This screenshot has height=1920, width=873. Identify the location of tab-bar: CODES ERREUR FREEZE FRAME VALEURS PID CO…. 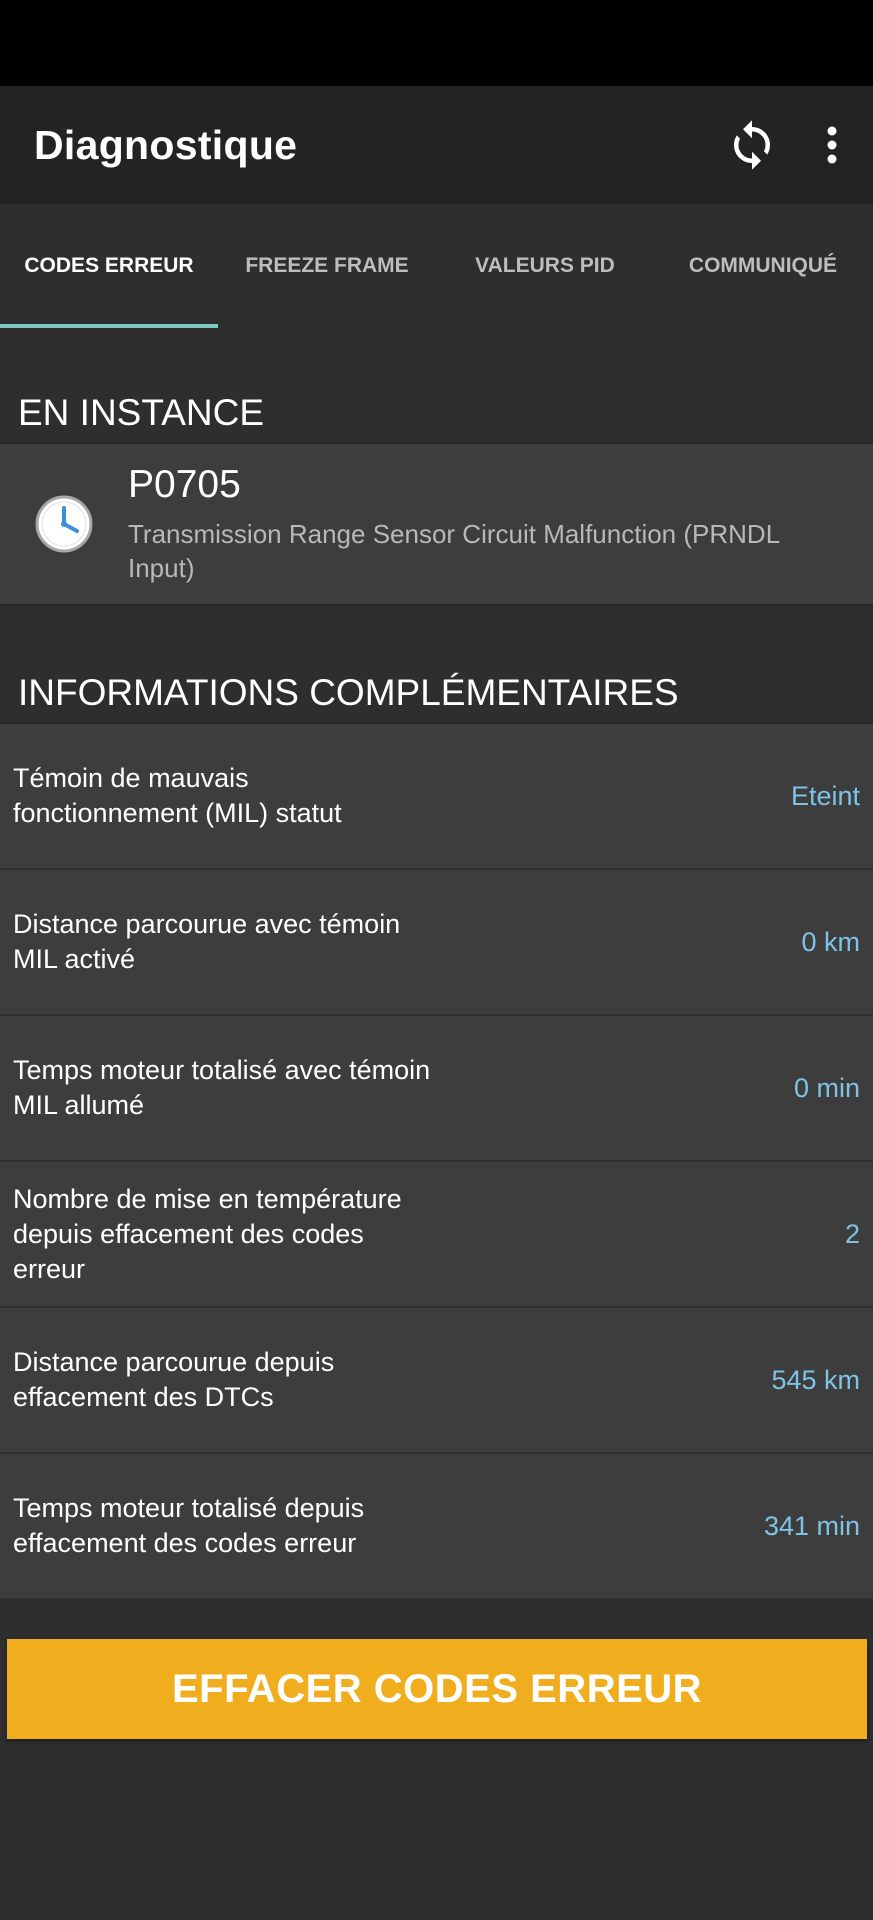
(436, 266).